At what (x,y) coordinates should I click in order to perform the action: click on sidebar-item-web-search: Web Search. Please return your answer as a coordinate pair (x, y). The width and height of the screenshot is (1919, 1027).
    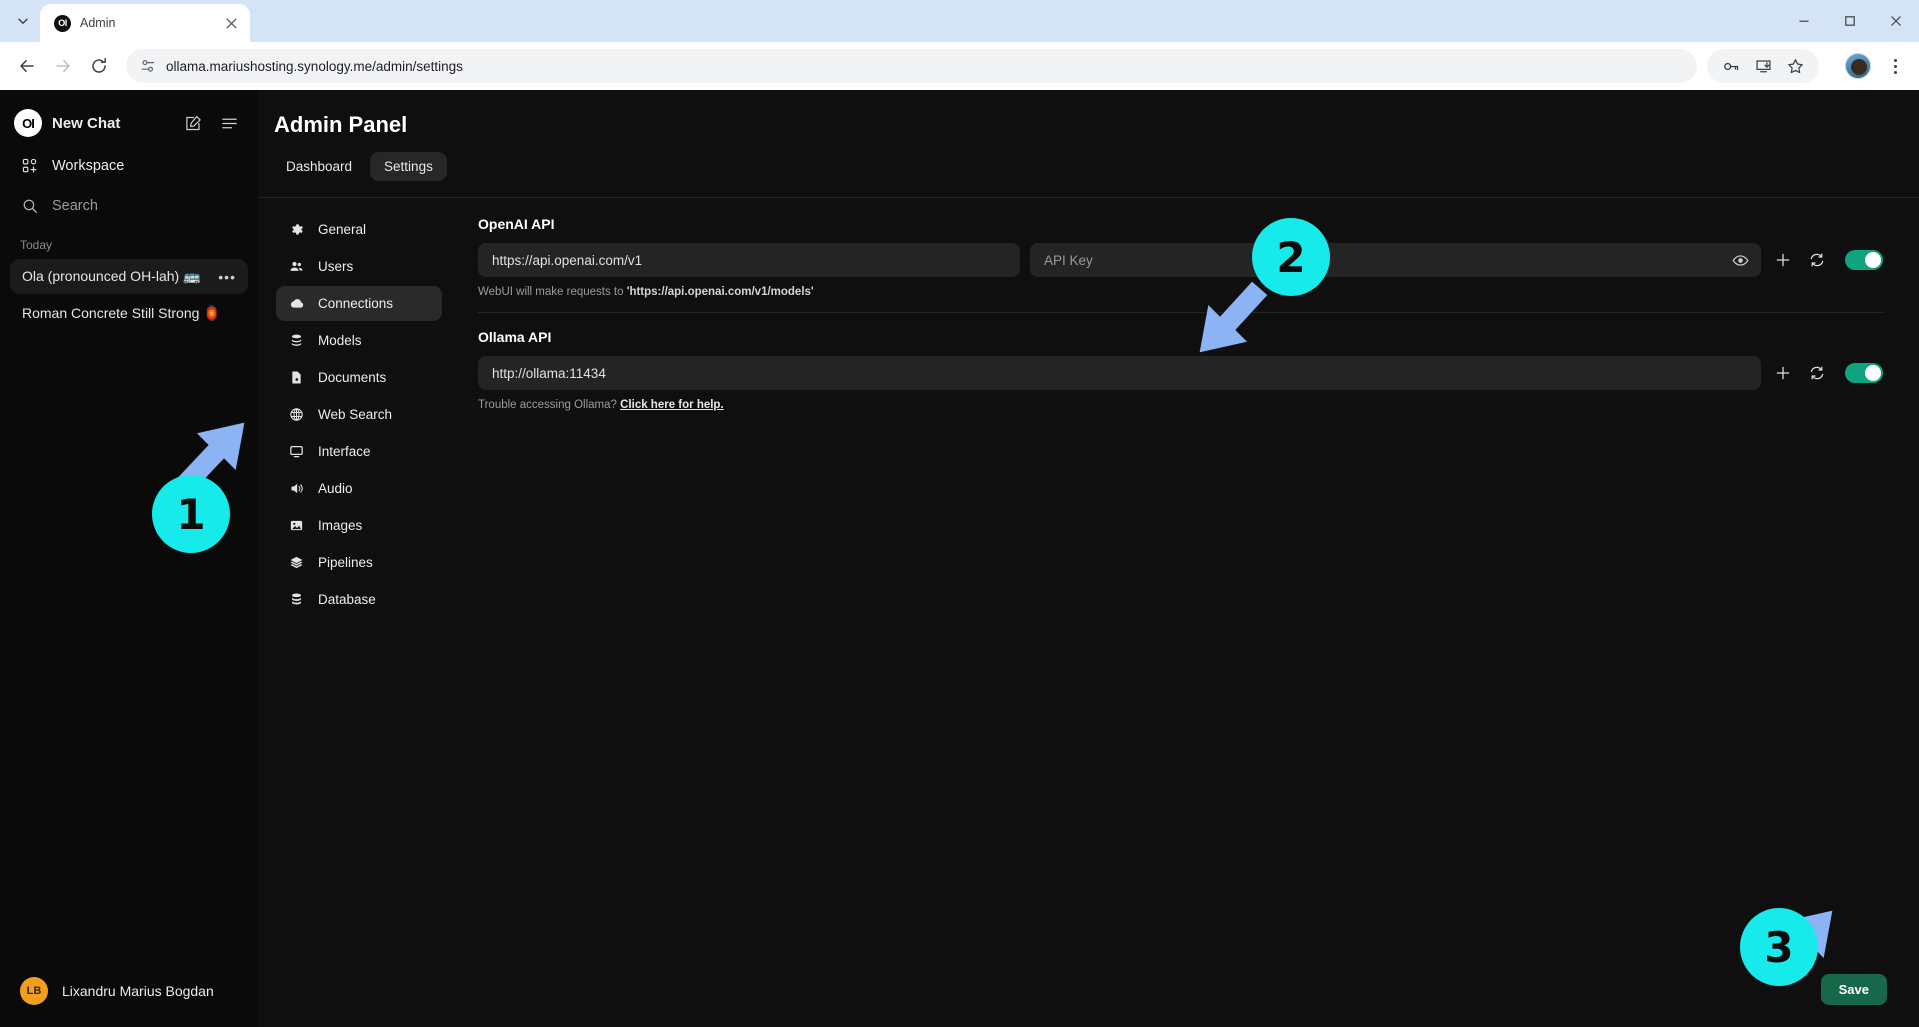
    Looking at the image, I should click on (359, 414).